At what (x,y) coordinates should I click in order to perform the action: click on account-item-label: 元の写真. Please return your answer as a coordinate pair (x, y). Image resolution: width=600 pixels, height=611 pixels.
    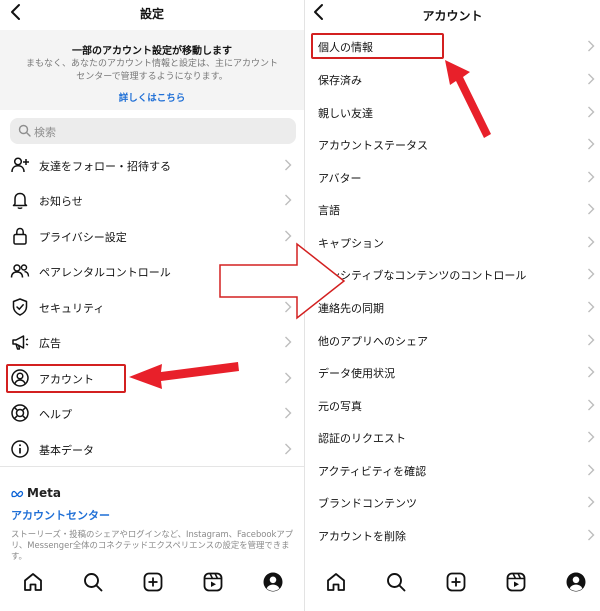
    Looking at the image, I should click on (340, 406).